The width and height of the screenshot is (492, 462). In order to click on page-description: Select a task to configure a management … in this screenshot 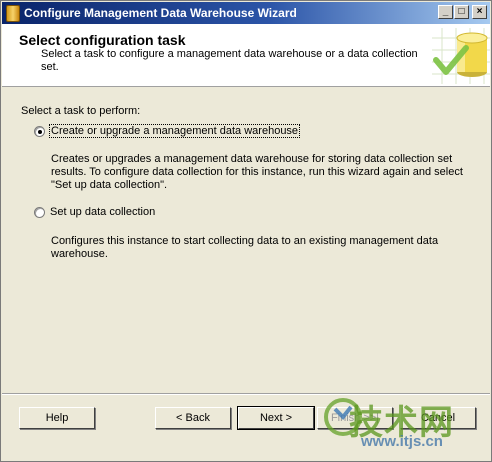, I will do `click(231, 61)`.